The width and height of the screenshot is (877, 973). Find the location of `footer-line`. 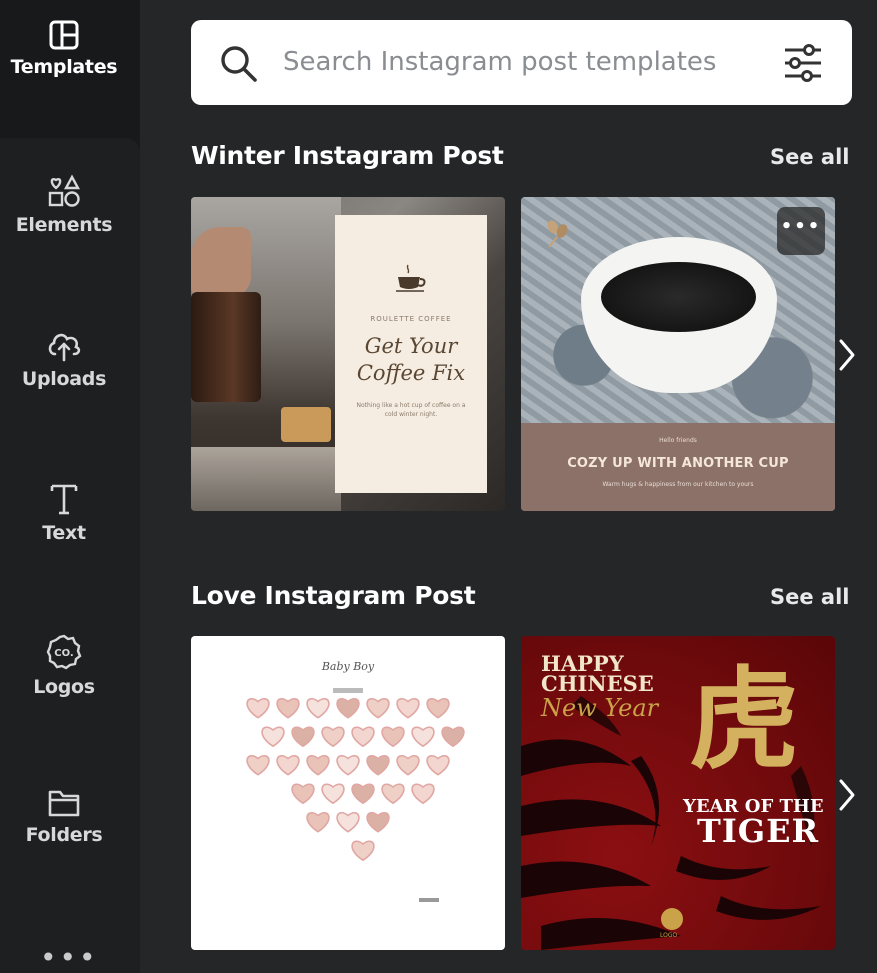

footer-line is located at coordinates (429, 900).